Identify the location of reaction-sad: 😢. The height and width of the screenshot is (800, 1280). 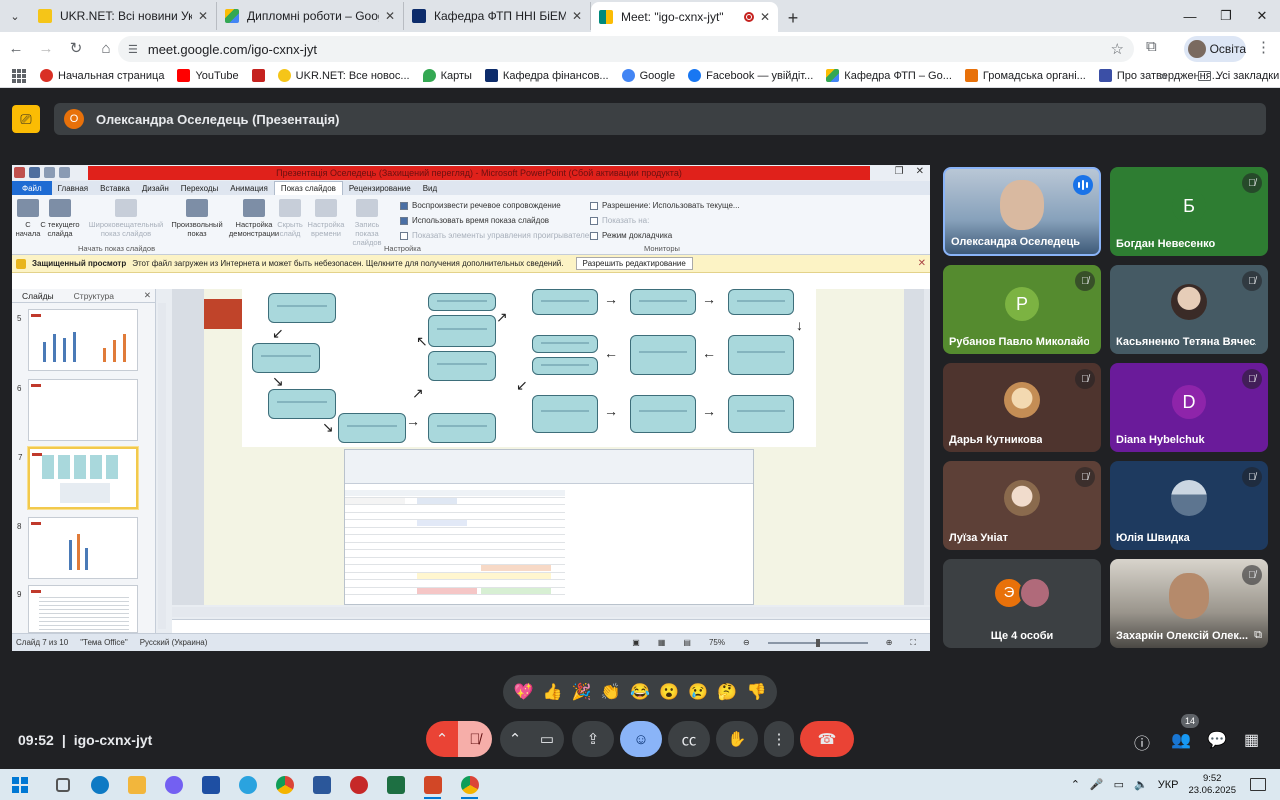
(698, 692).